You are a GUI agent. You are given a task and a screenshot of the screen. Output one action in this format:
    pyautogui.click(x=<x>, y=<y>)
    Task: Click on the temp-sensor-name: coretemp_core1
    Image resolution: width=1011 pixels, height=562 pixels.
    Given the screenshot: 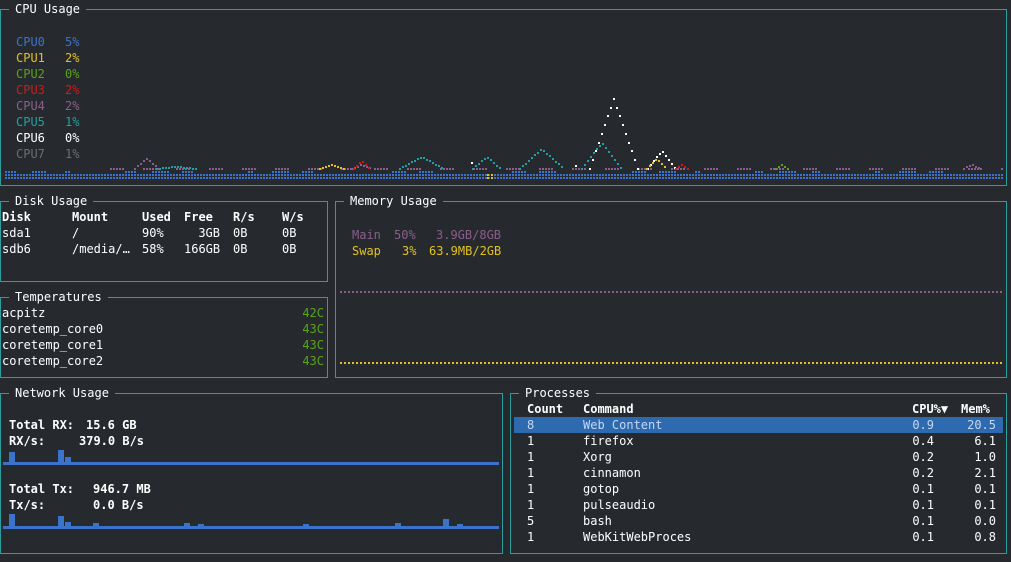 What is the action you would take?
    pyautogui.click(x=53, y=345)
    